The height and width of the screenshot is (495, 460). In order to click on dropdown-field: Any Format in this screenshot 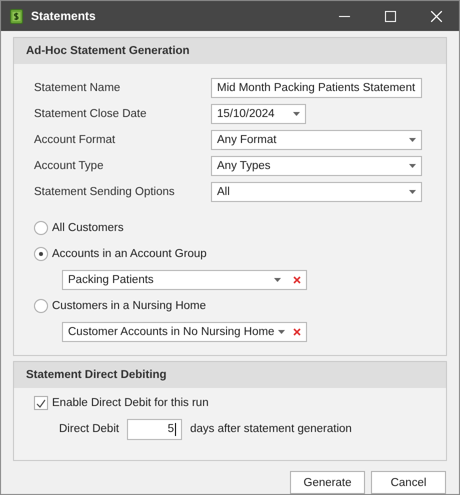, I will do `click(316, 140)`.